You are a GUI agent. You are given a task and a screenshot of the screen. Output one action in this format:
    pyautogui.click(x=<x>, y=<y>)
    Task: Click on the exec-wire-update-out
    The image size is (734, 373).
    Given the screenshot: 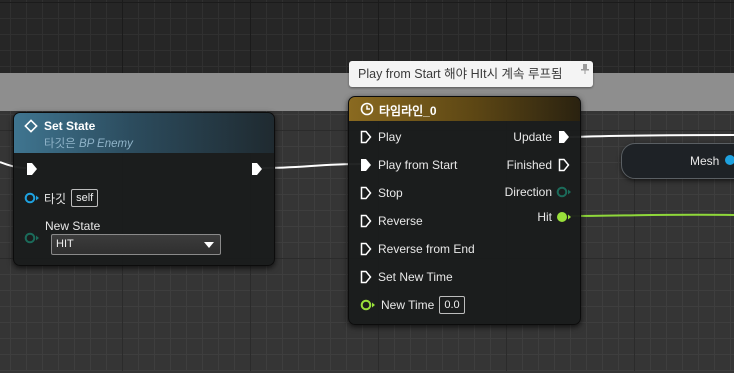 What is the action you would take?
    pyautogui.click(x=651, y=136)
    